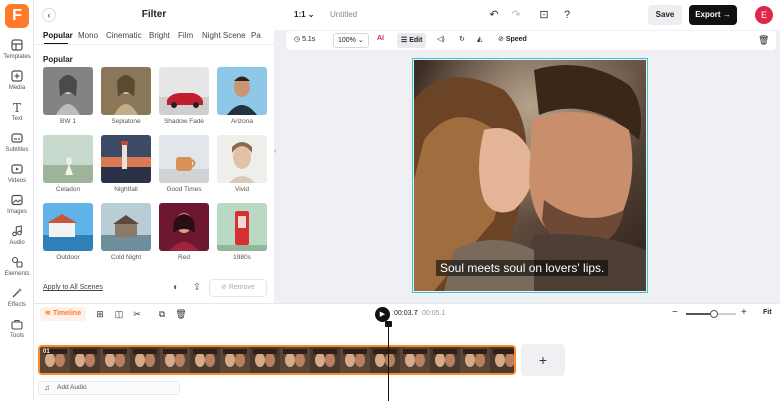 Image resolution: width=780 pixels, height=401 pixels. What do you see at coordinates (119, 314) in the screenshot?
I see `split-icon: ◫` at bounding box center [119, 314].